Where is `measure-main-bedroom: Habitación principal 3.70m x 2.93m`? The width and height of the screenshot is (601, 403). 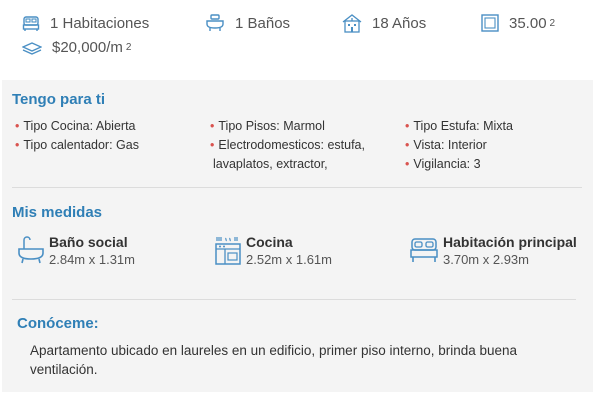
measure-main-bedroom: Habitación principal 3.70m x 2.93m is located at coordinates (493, 251).